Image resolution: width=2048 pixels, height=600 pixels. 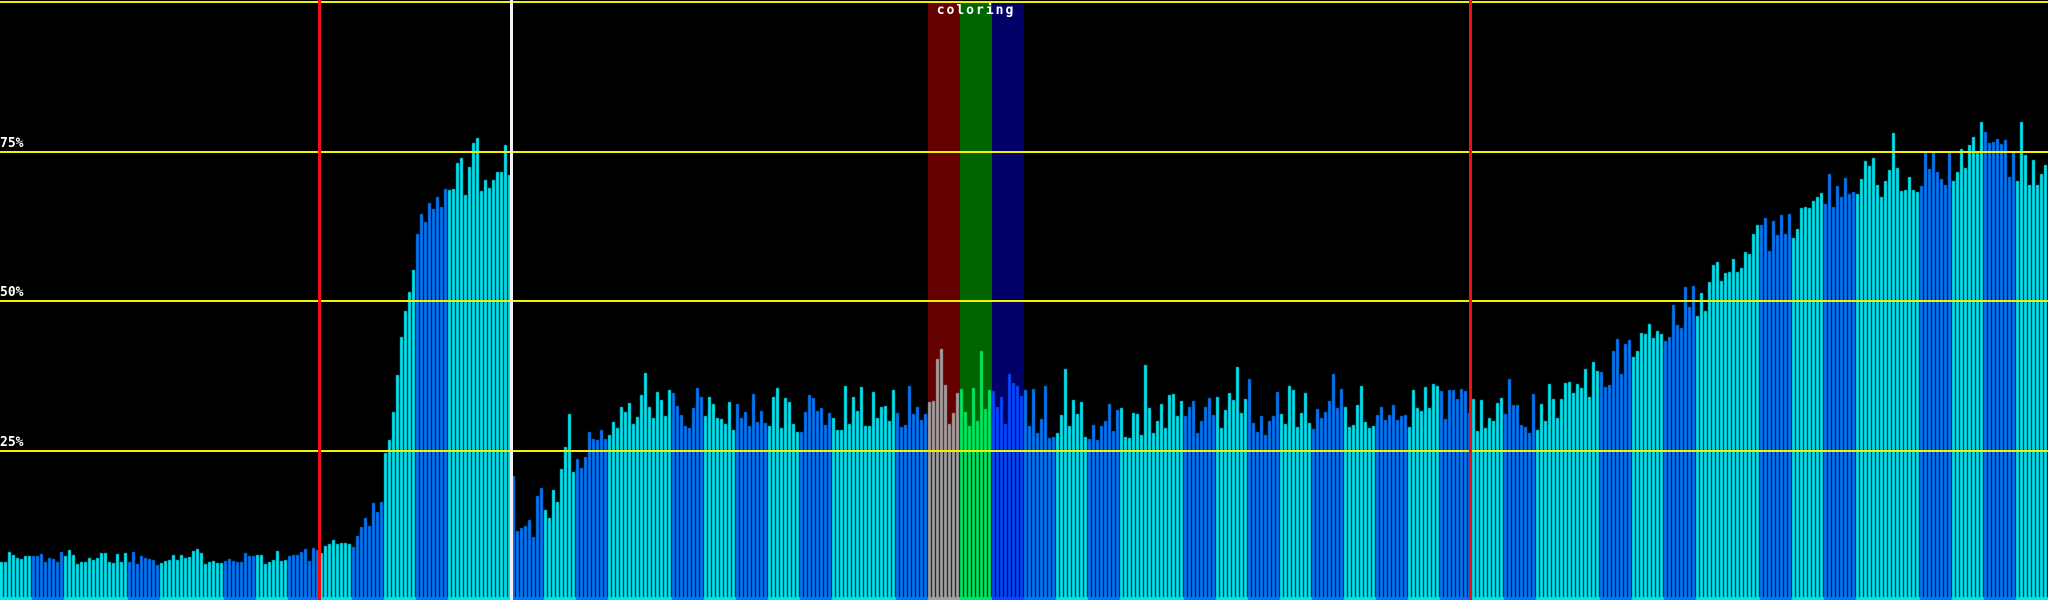 What do you see at coordinates (511, 300) in the screenshot?
I see `marker-white-position-line` at bounding box center [511, 300].